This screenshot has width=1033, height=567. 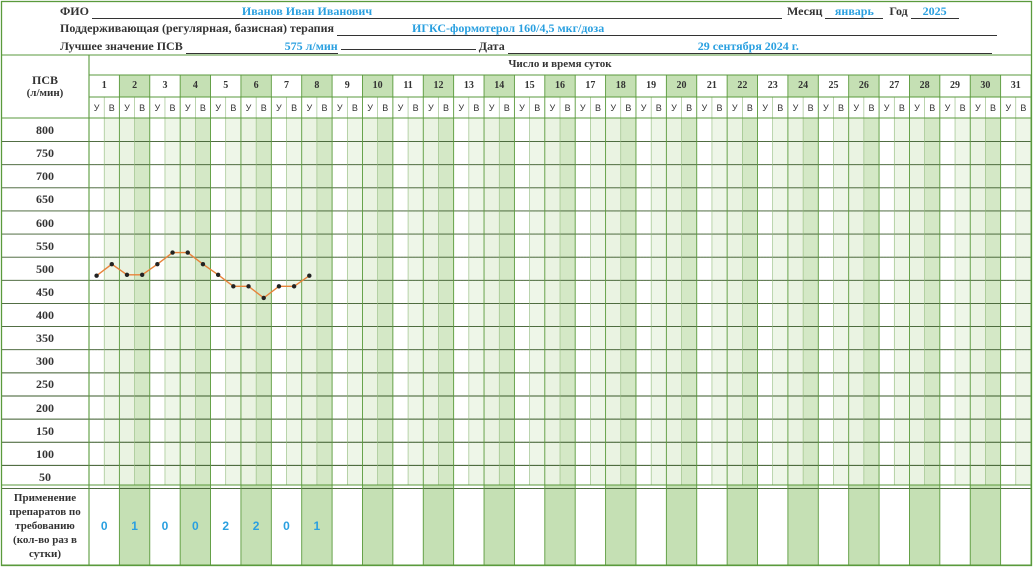 What do you see at coordinates (45, 430) in the screenshot?
I see `y-tick-label: 150` at bounding box center [45, 430].